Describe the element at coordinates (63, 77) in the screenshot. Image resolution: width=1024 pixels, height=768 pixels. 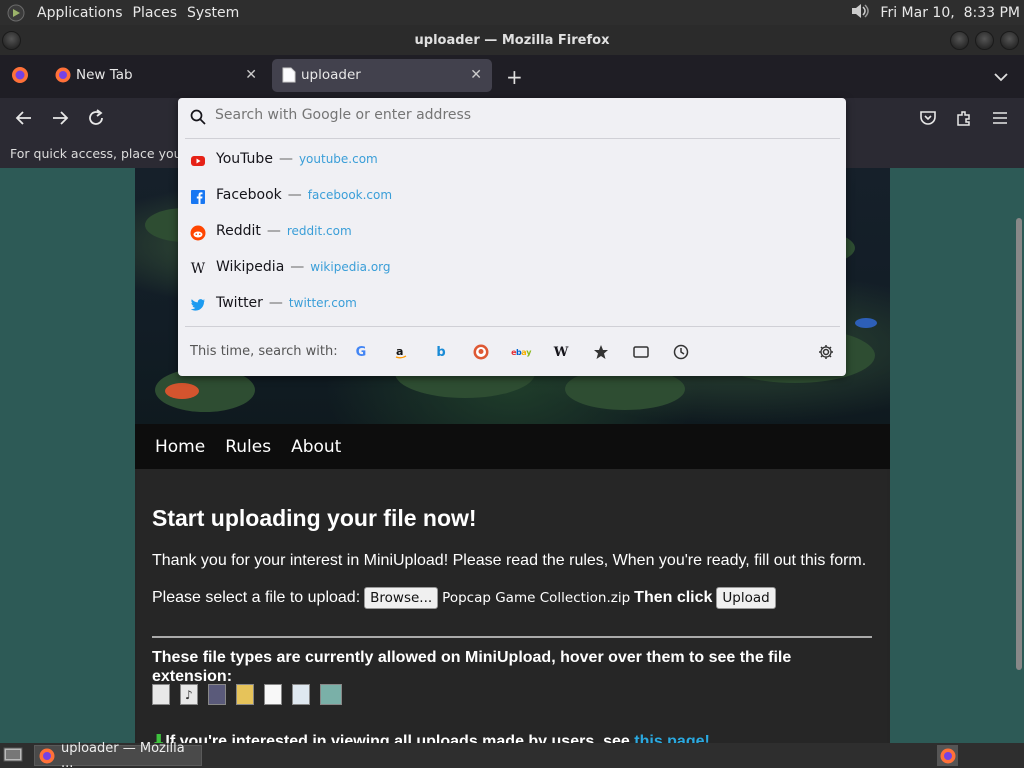
I see `firefox-icon` at that location.